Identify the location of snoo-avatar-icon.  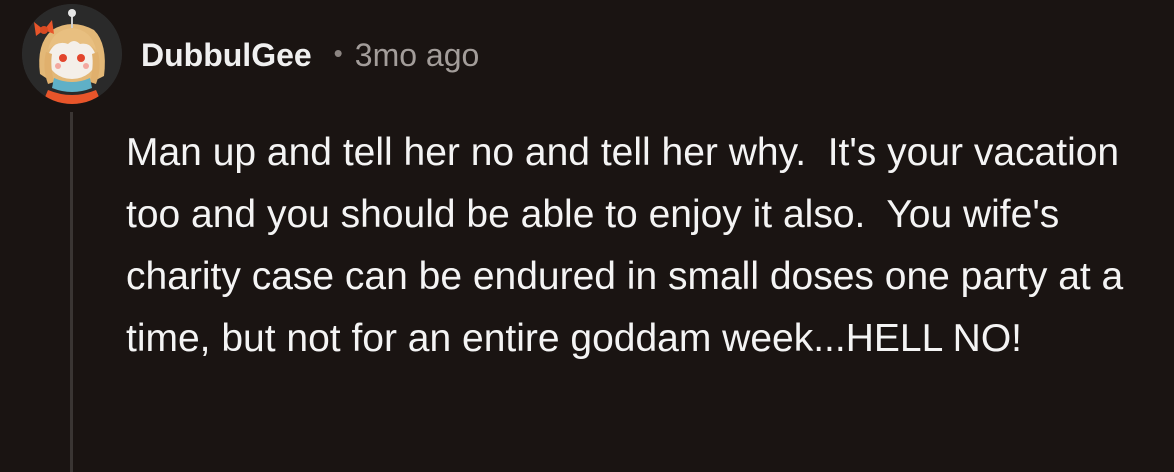
(72, 54).